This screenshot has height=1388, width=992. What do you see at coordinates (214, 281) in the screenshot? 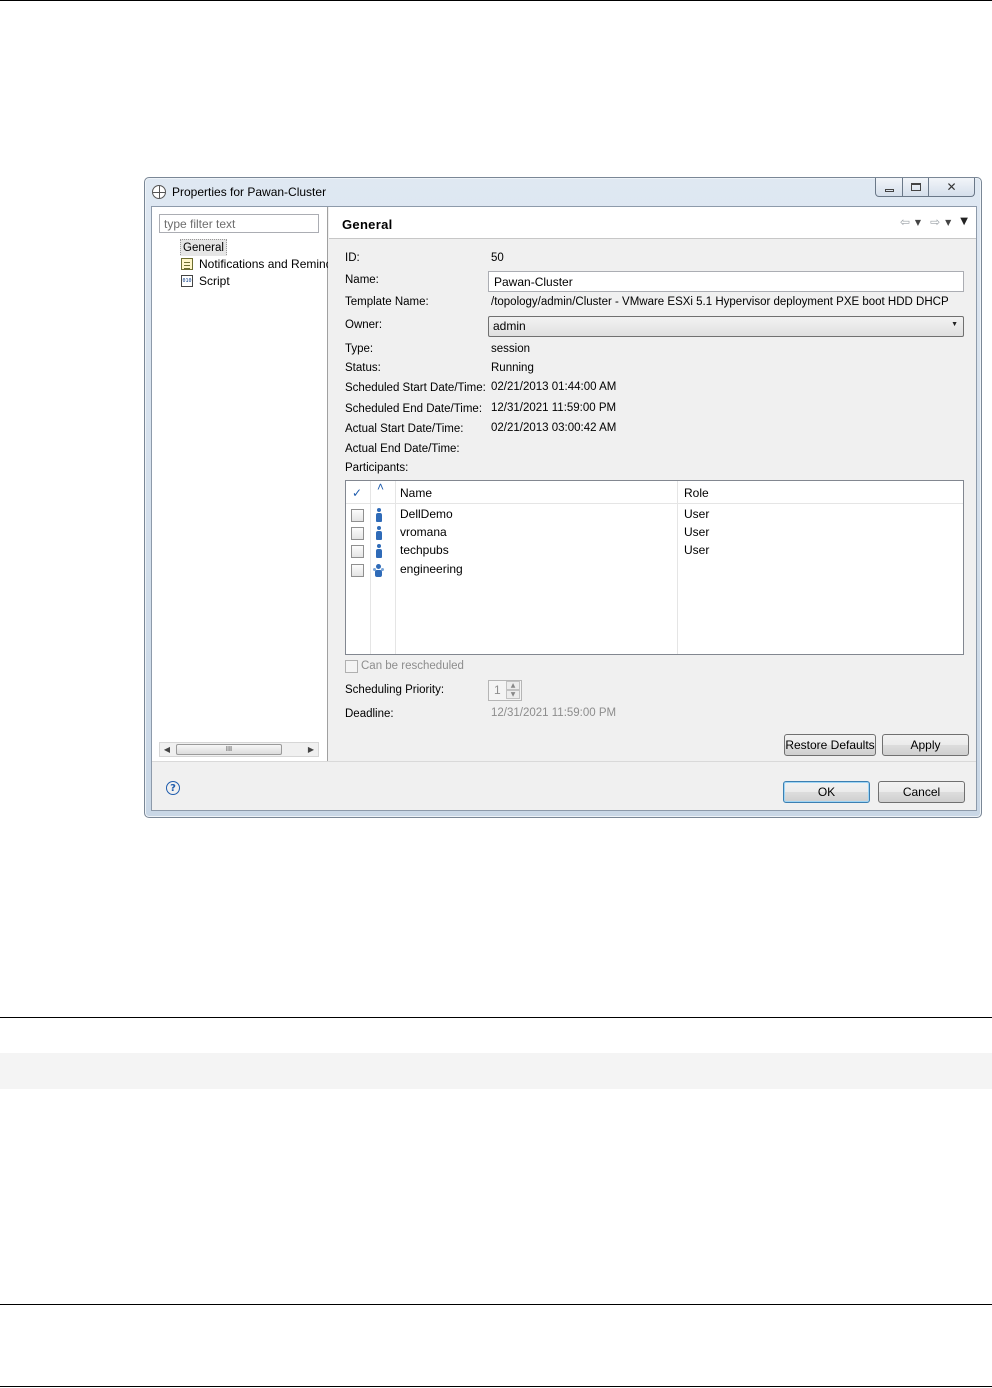
I see `tree-item-label: Script` at bounding box center [214, 281].